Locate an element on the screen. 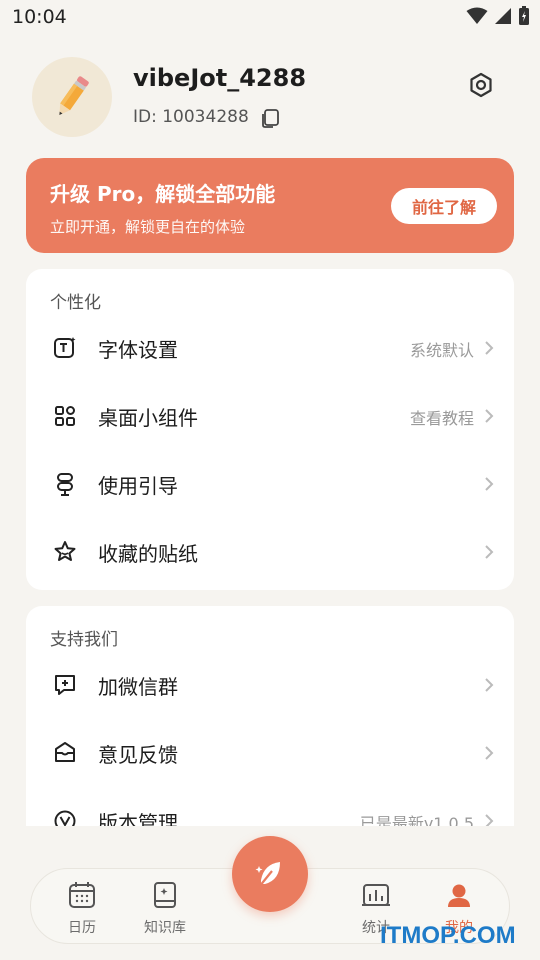 The width and height of the screenshot is (540, 960). nav-label: 知识库 is located at coordinates (165, 928).